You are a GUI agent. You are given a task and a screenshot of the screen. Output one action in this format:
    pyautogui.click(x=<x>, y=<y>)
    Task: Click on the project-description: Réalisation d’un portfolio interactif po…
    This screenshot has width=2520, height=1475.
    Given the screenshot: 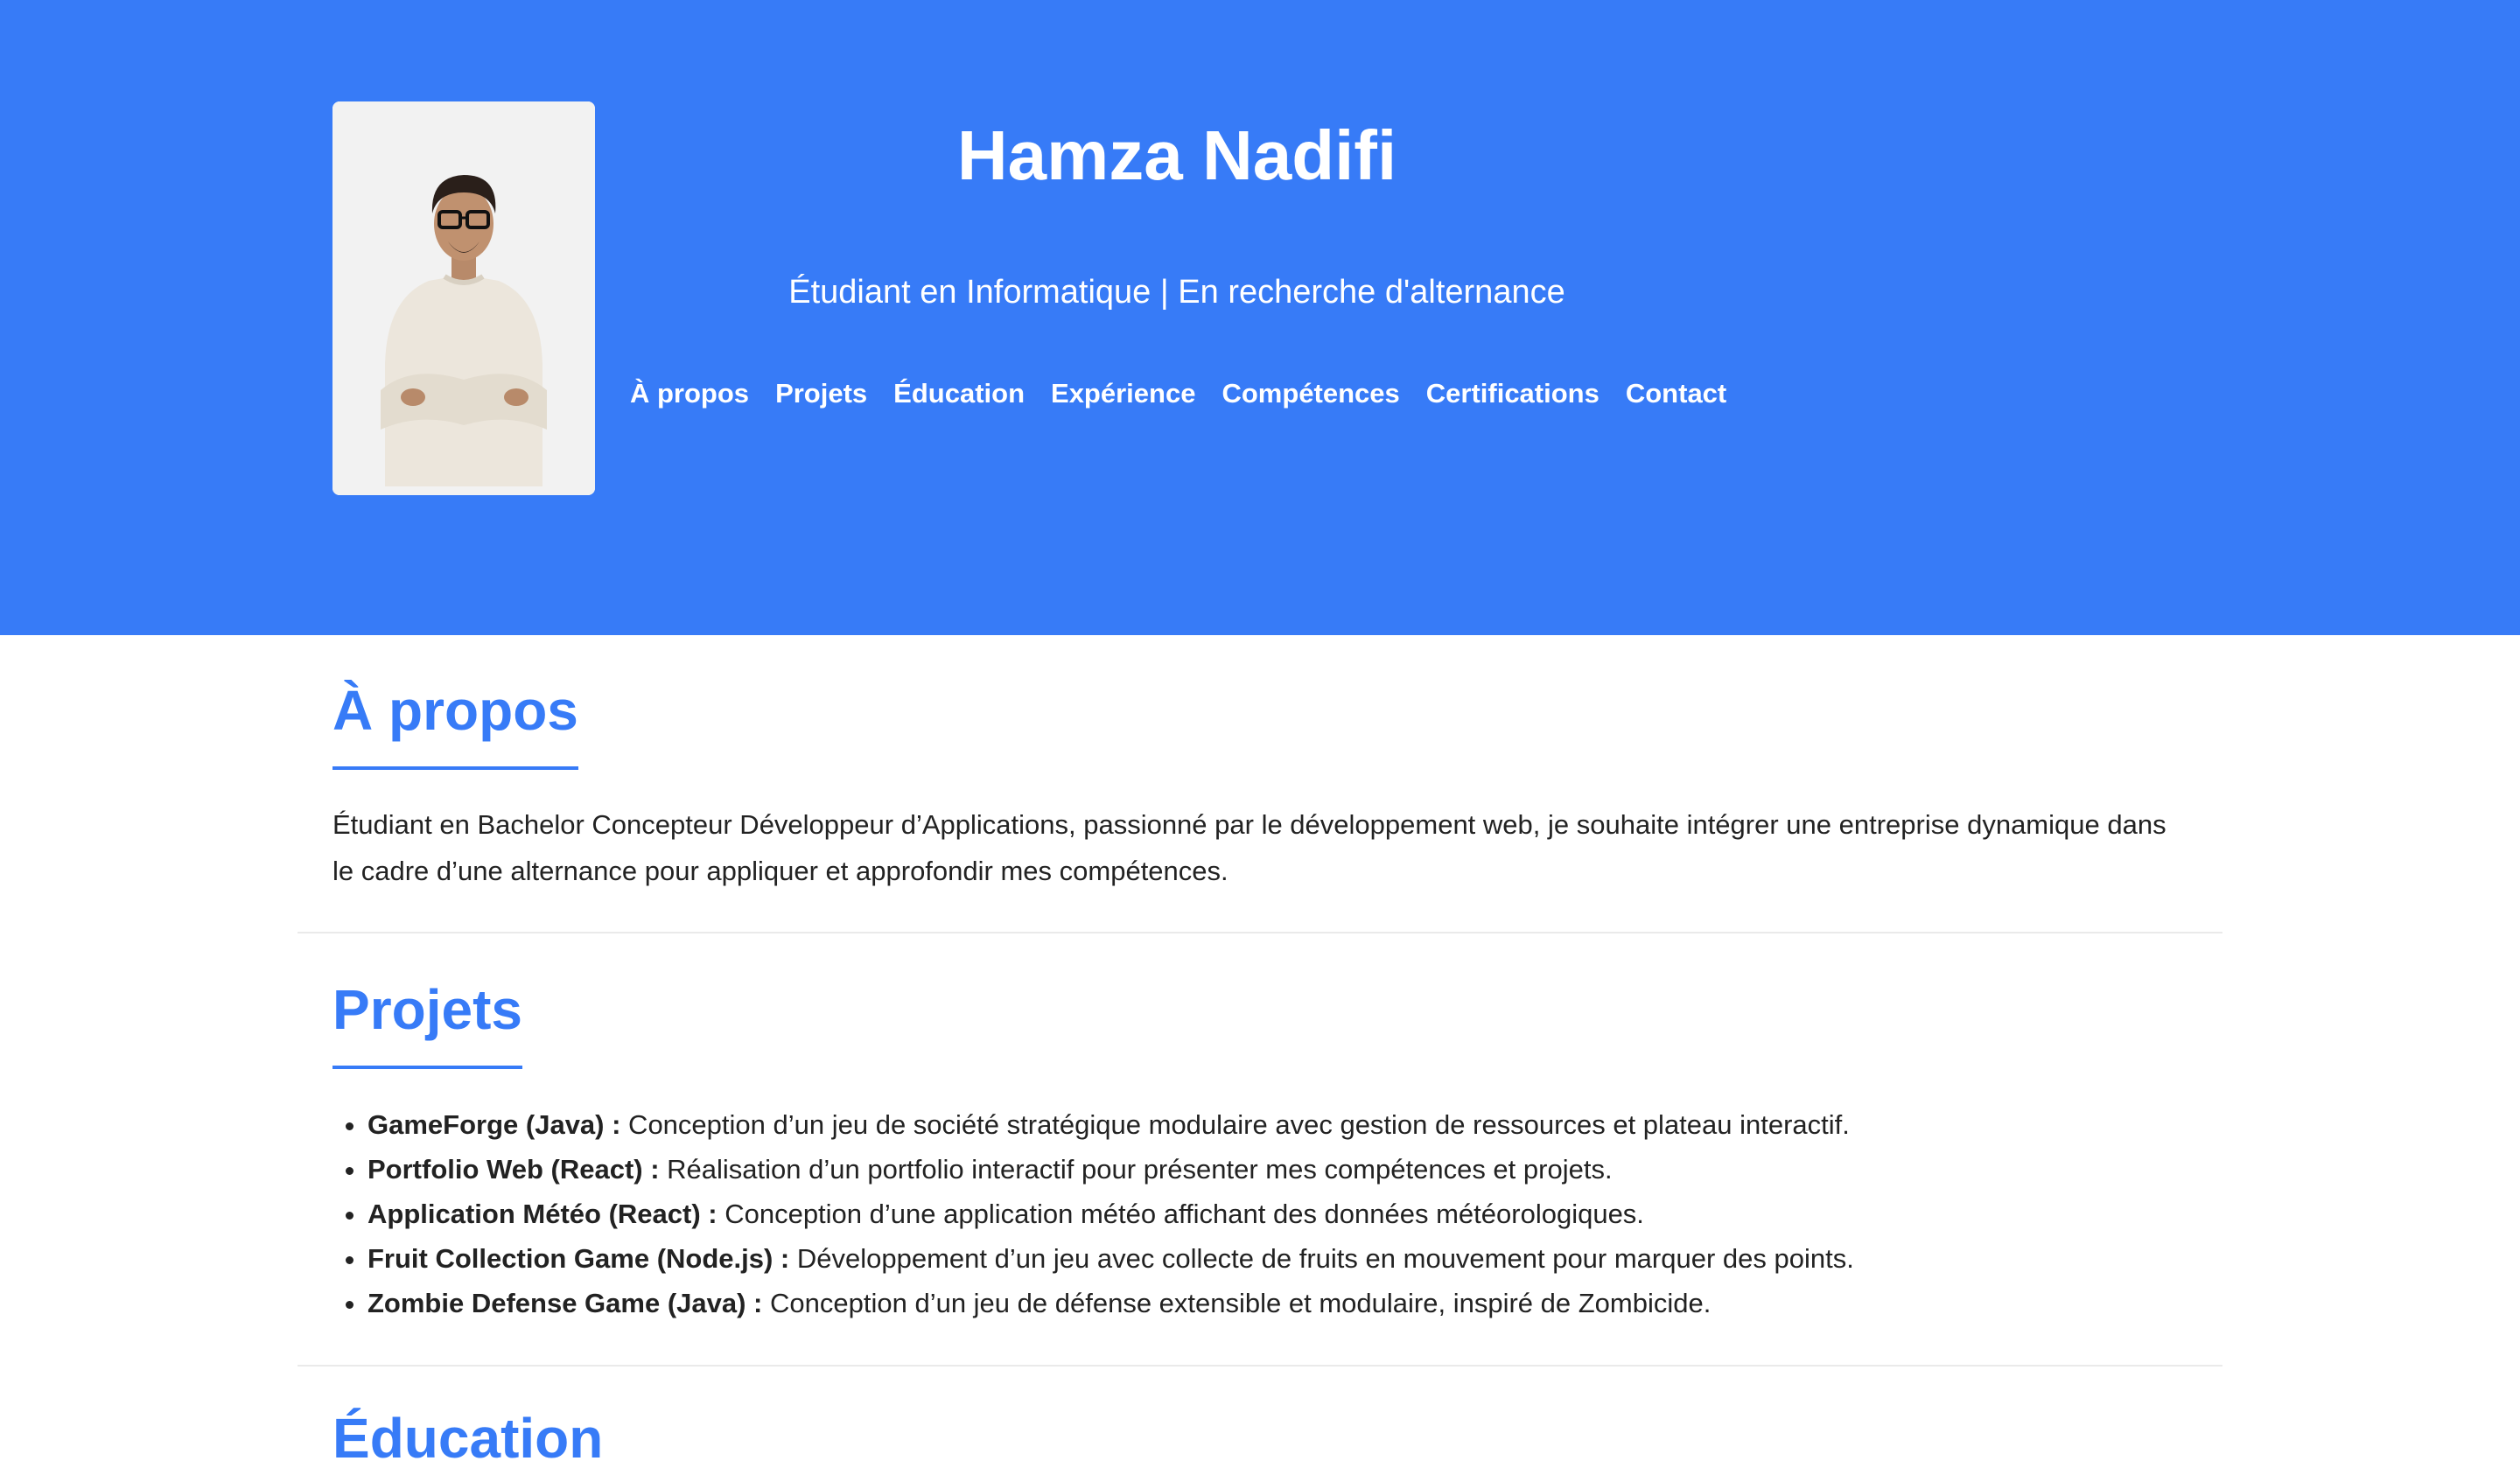 What is the action you would take?
    pyautogui.click(x=1136, y=1169)
    